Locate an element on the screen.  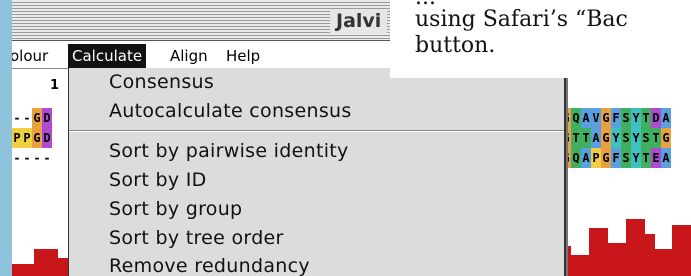
caption-text-box: ... using Safari’s “Bac button. is located at coordinates (540, 39).